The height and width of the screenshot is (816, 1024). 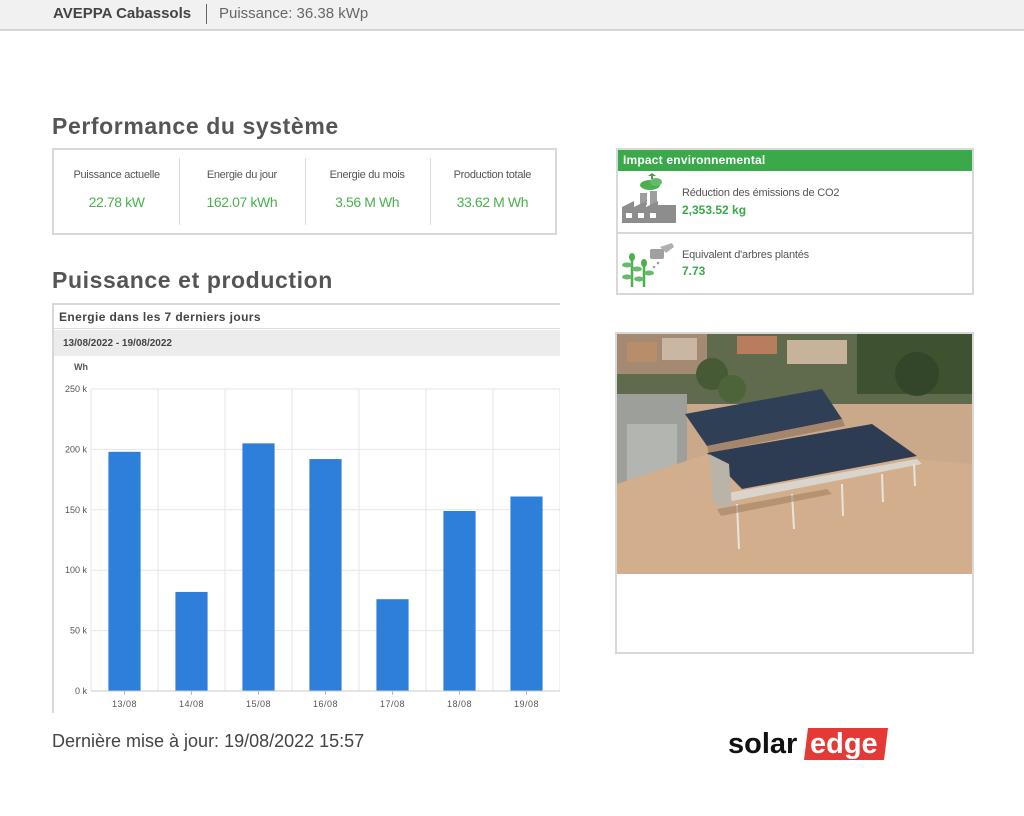 What do you see at coordinates (795, 264) in the screenshot?
I see `env-item-trees: Equivalent d'arbres plantés 7.73` at bounding box center [795, 264].